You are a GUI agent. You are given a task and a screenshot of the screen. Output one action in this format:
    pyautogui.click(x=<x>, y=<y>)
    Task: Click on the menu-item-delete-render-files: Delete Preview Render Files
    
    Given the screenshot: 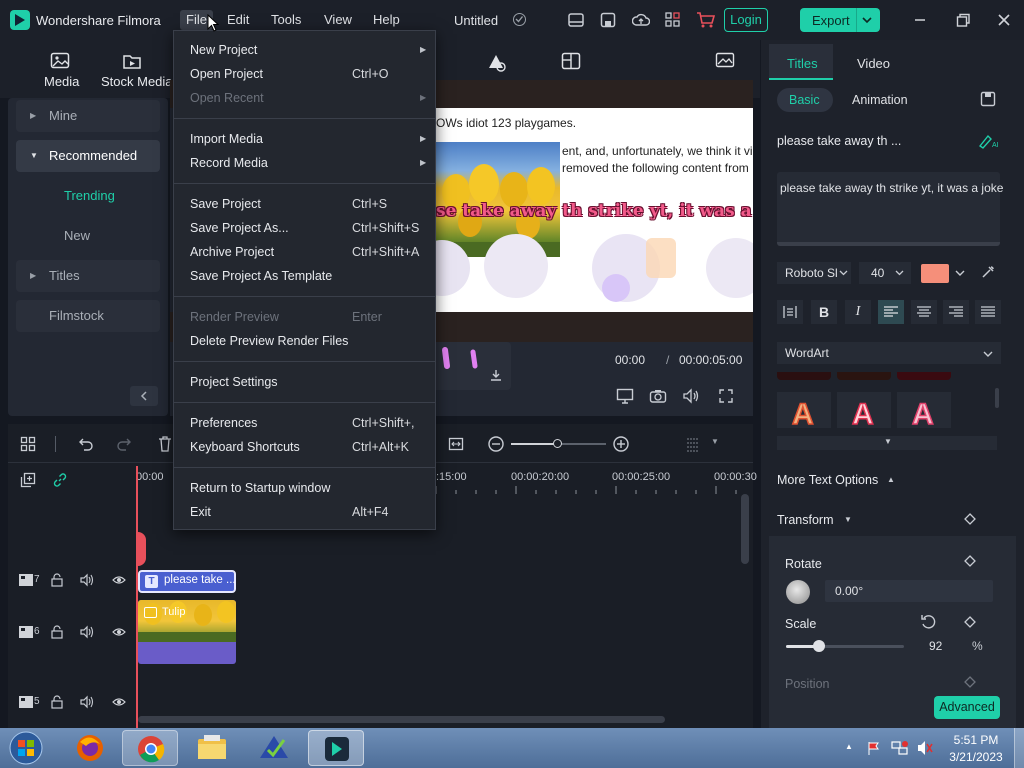 What is the action you would take?
    pyautogui.click(x=310, y=341)
    